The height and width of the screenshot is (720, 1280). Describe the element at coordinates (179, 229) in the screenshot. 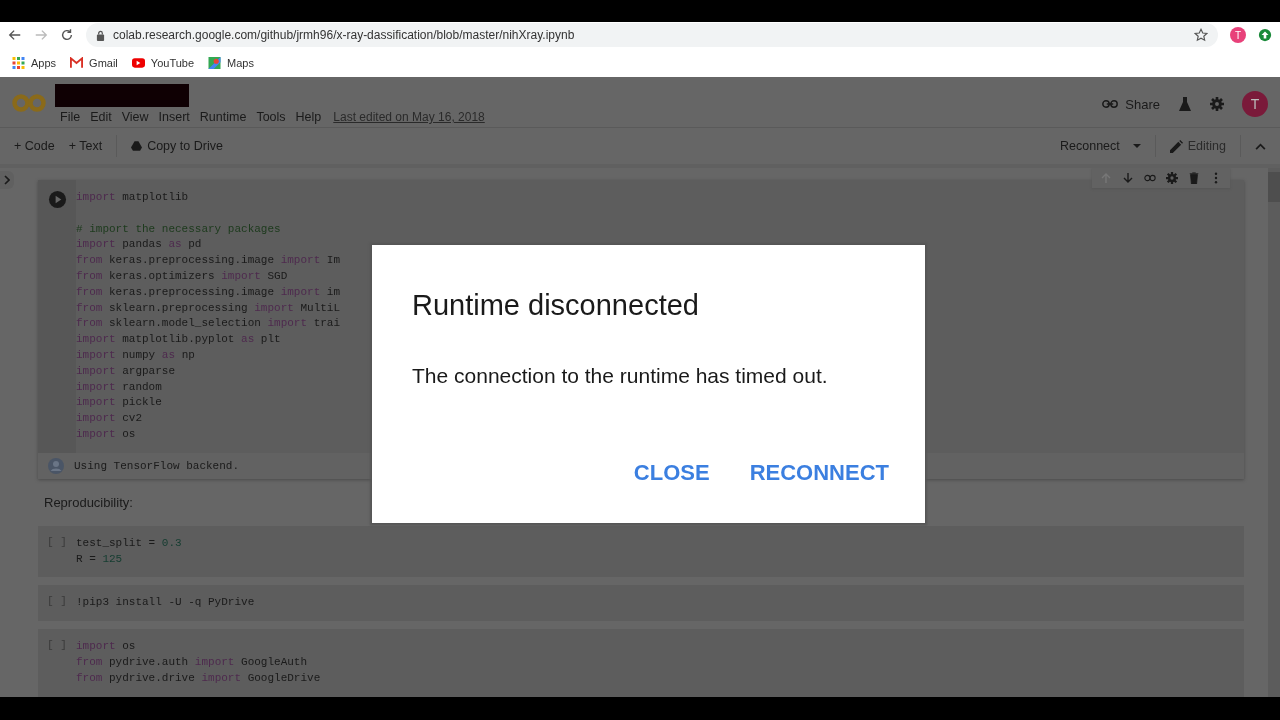

I see `code-line: # import the necessary packages` at that location.